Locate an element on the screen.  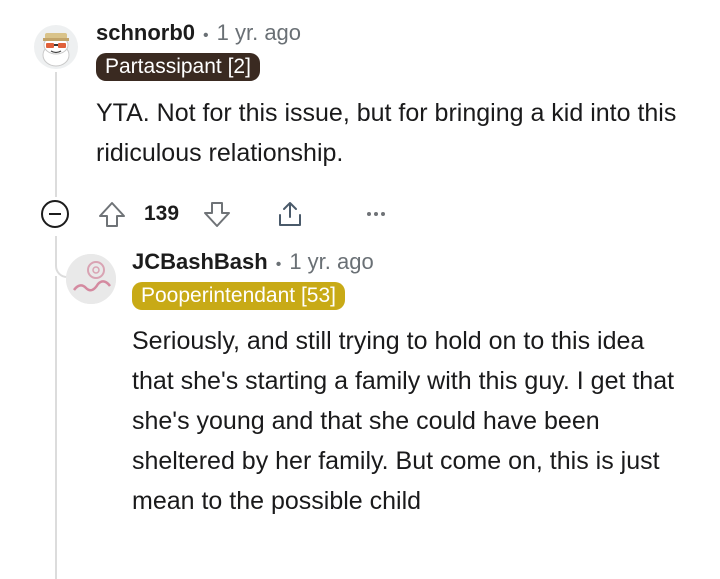
more-options-button is located at coordinates (376, 214).